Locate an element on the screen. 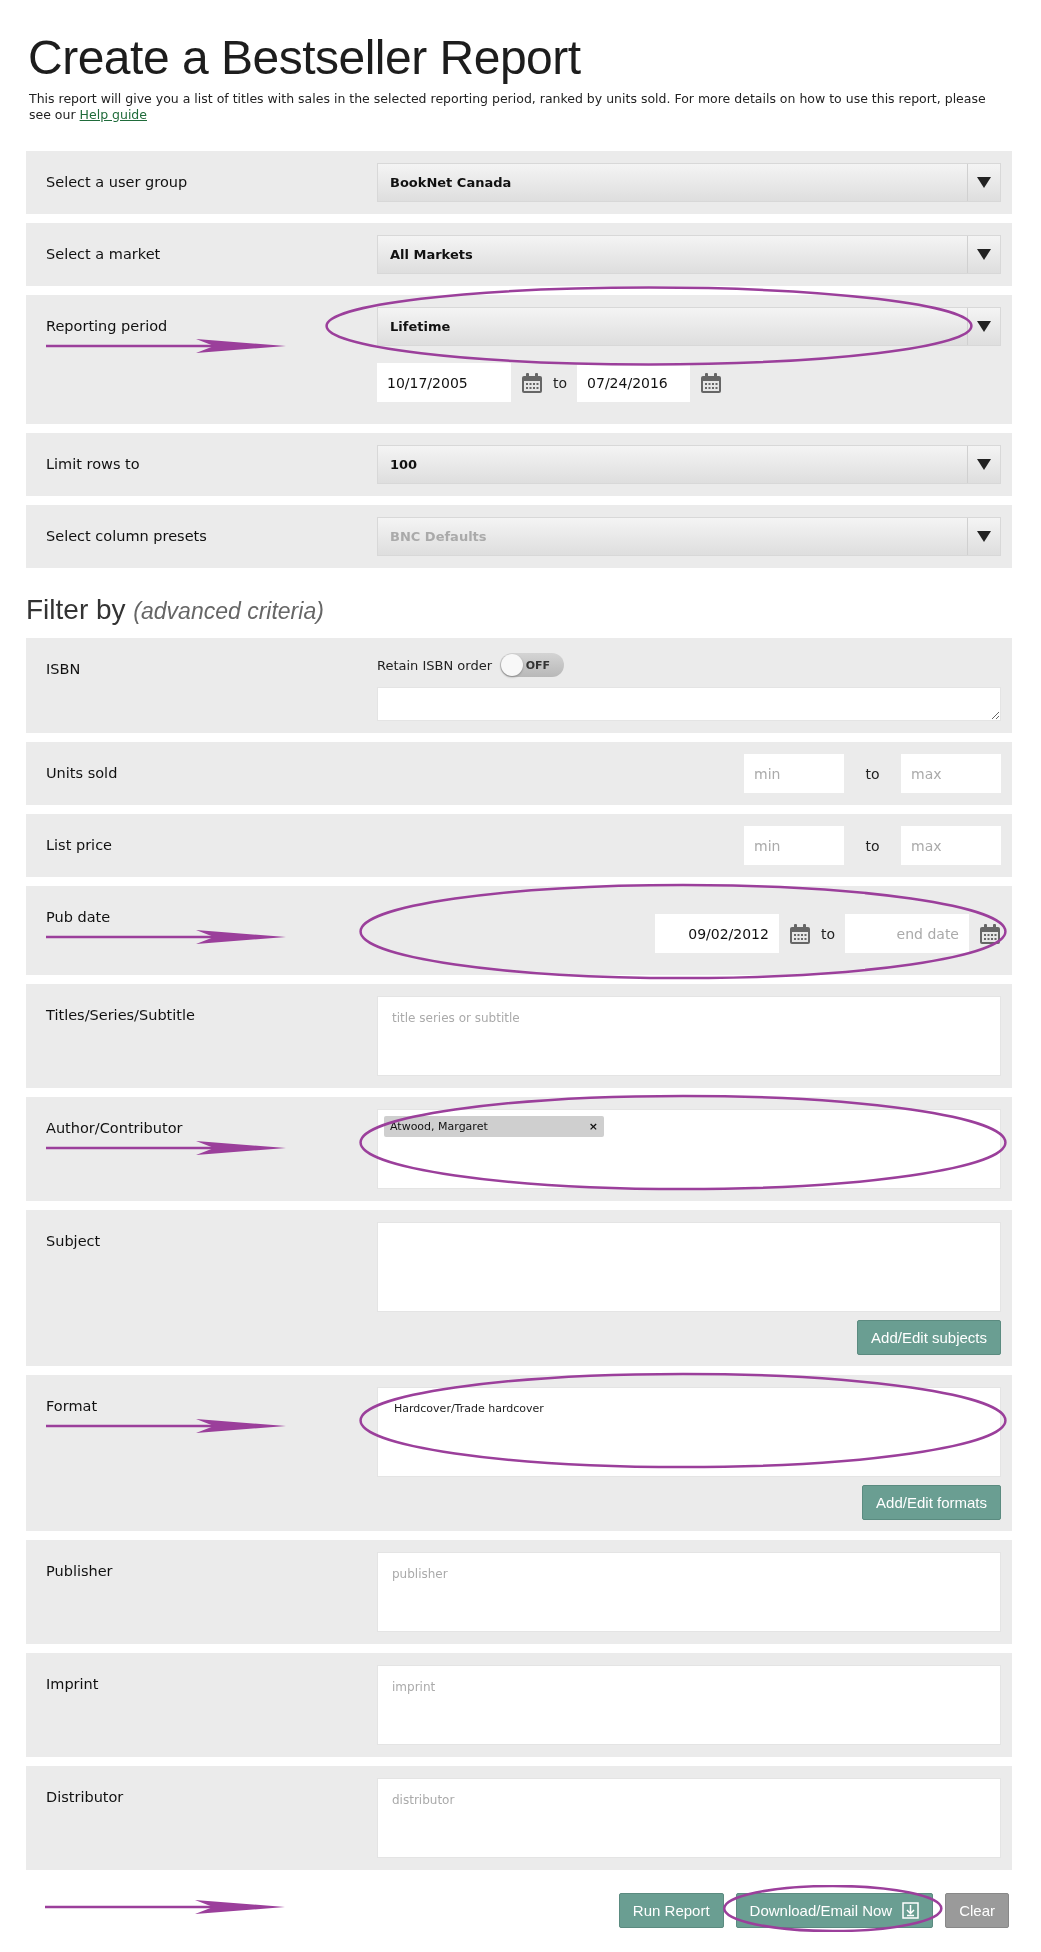 Image resolution: width=1041 pixels, height=1952 pixels. dropdown: 100 is located at coordinates (689, 464).